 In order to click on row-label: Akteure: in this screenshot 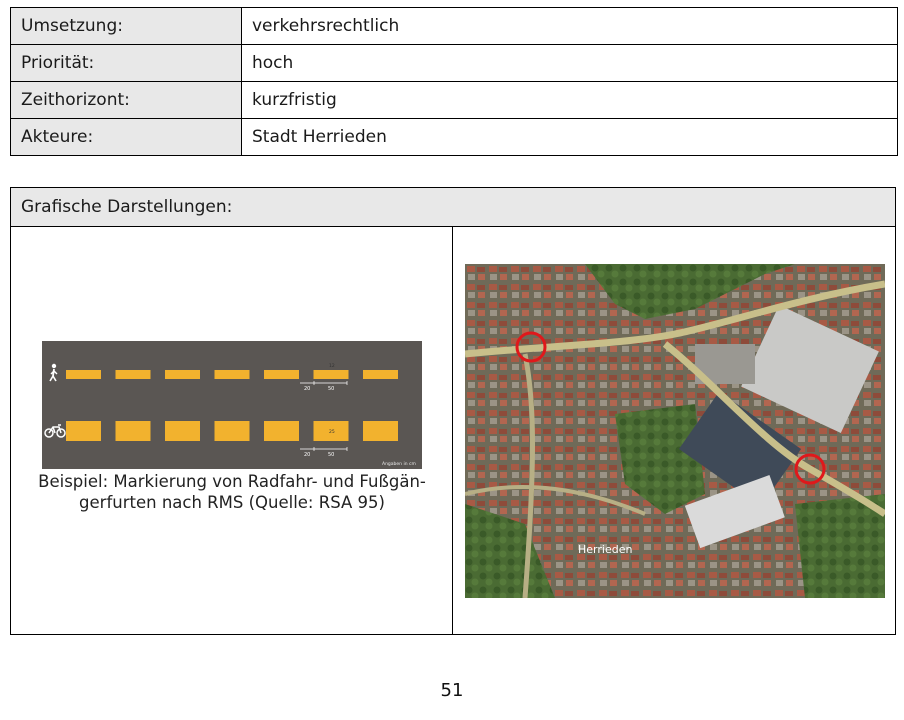, I will do `click(126, 137)`.